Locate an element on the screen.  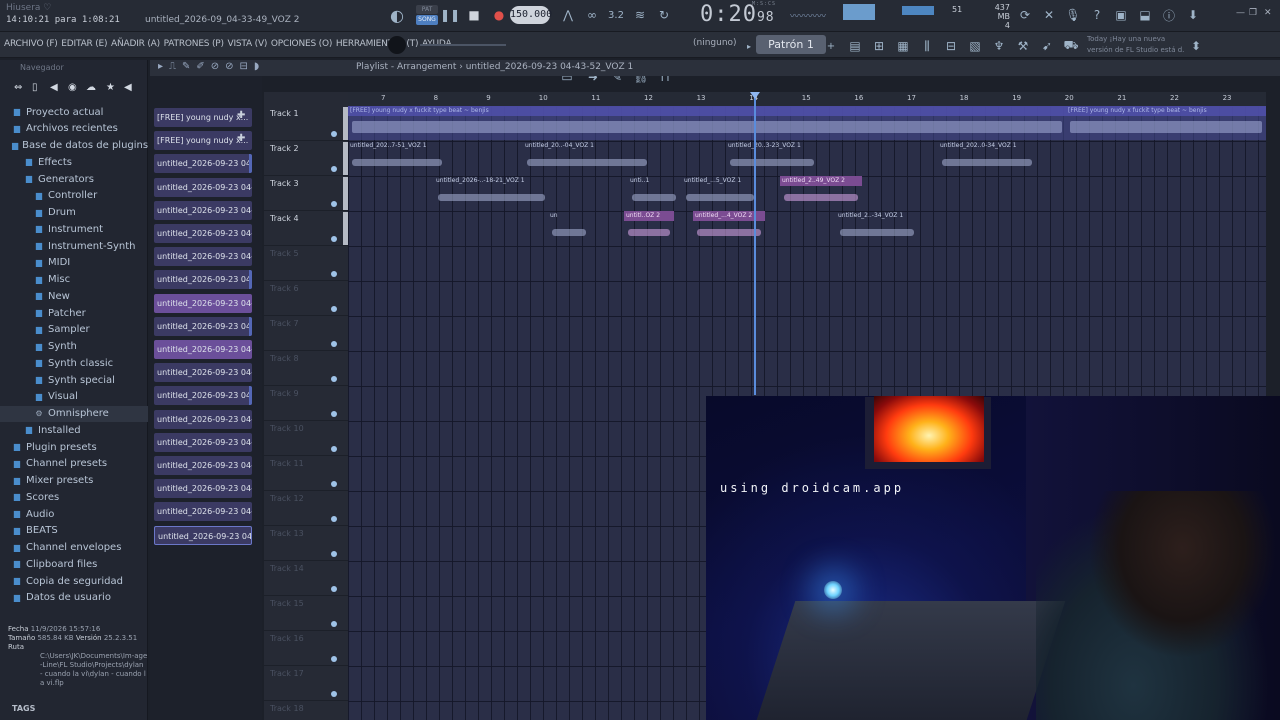
audio-clip: unti..1 is located at coordinates (654, 193).